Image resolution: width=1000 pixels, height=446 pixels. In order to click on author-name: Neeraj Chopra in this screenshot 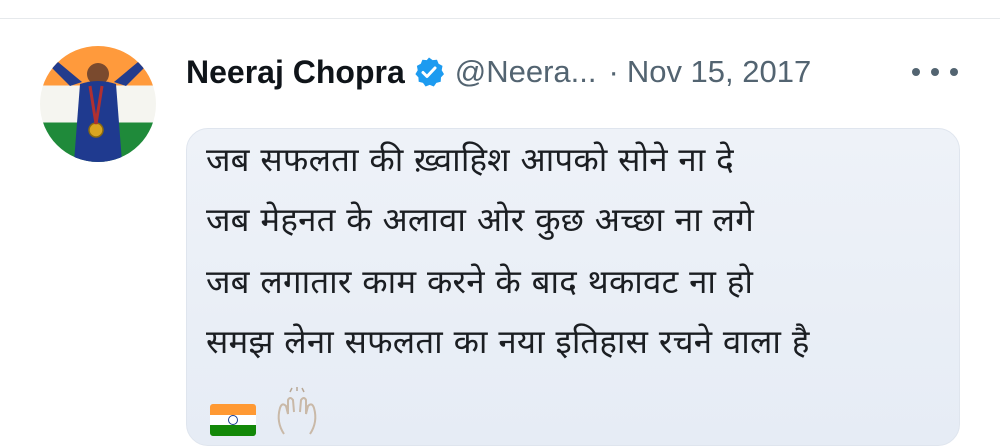, I will do `click(295, 72)`.